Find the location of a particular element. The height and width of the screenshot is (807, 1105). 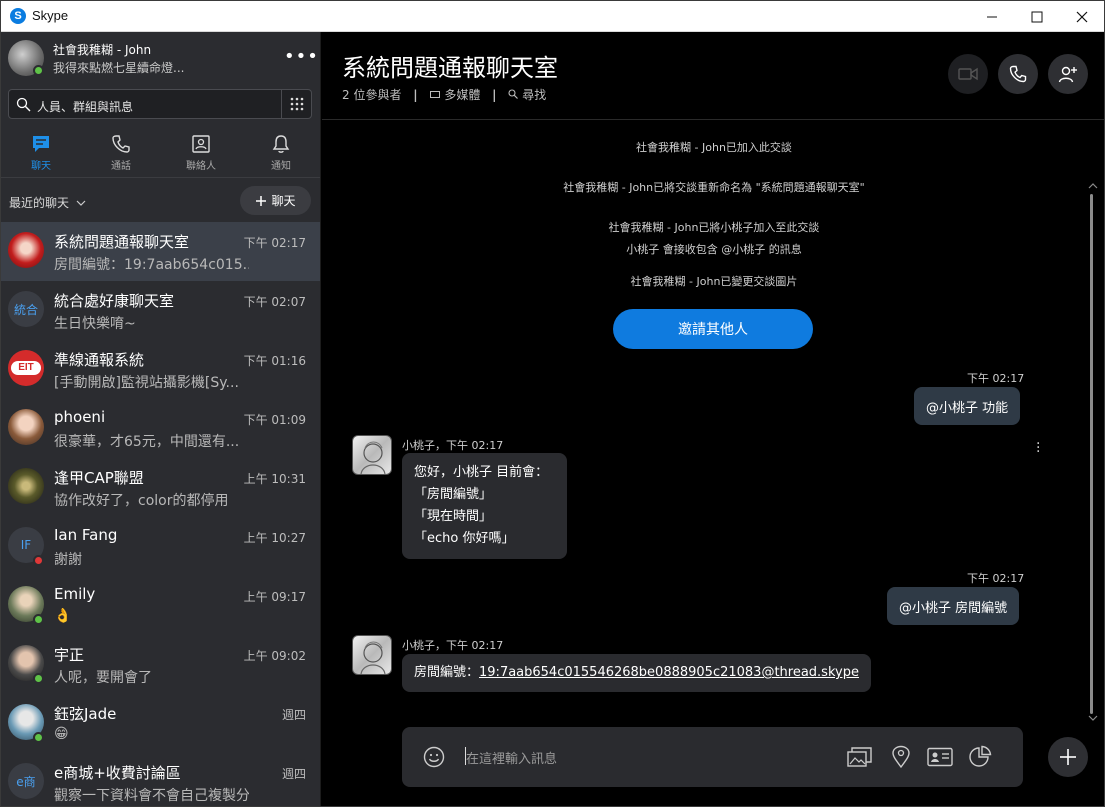

system-message: 社會我稚糊 - John已將交談重新命名為 "系統問題通報聊天室" is located at coordinates (714, 187).